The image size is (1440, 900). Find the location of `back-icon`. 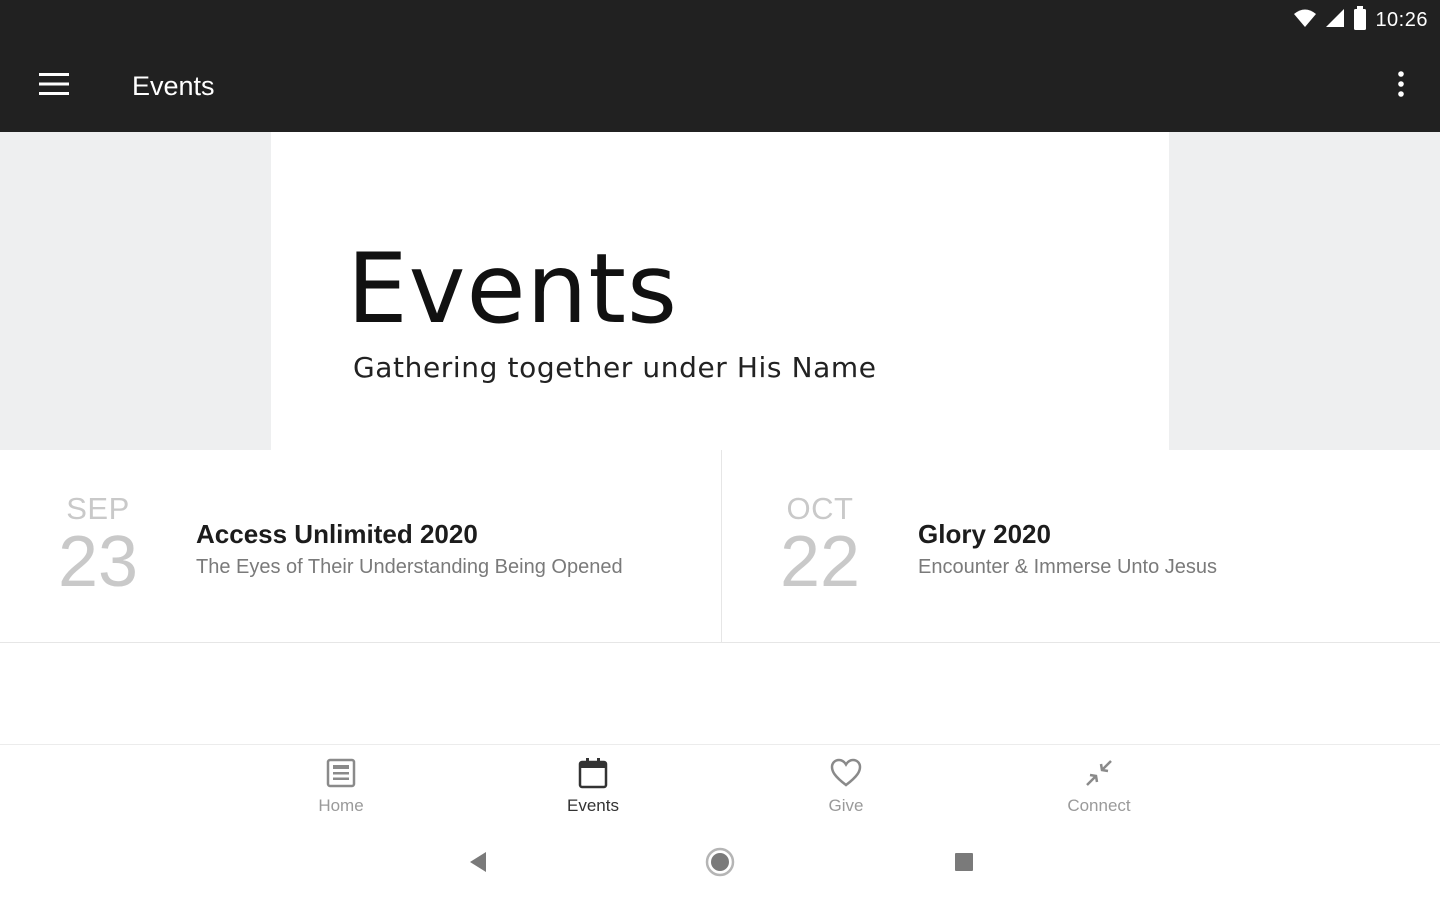

back-icon is located at coordinates (478, 864).